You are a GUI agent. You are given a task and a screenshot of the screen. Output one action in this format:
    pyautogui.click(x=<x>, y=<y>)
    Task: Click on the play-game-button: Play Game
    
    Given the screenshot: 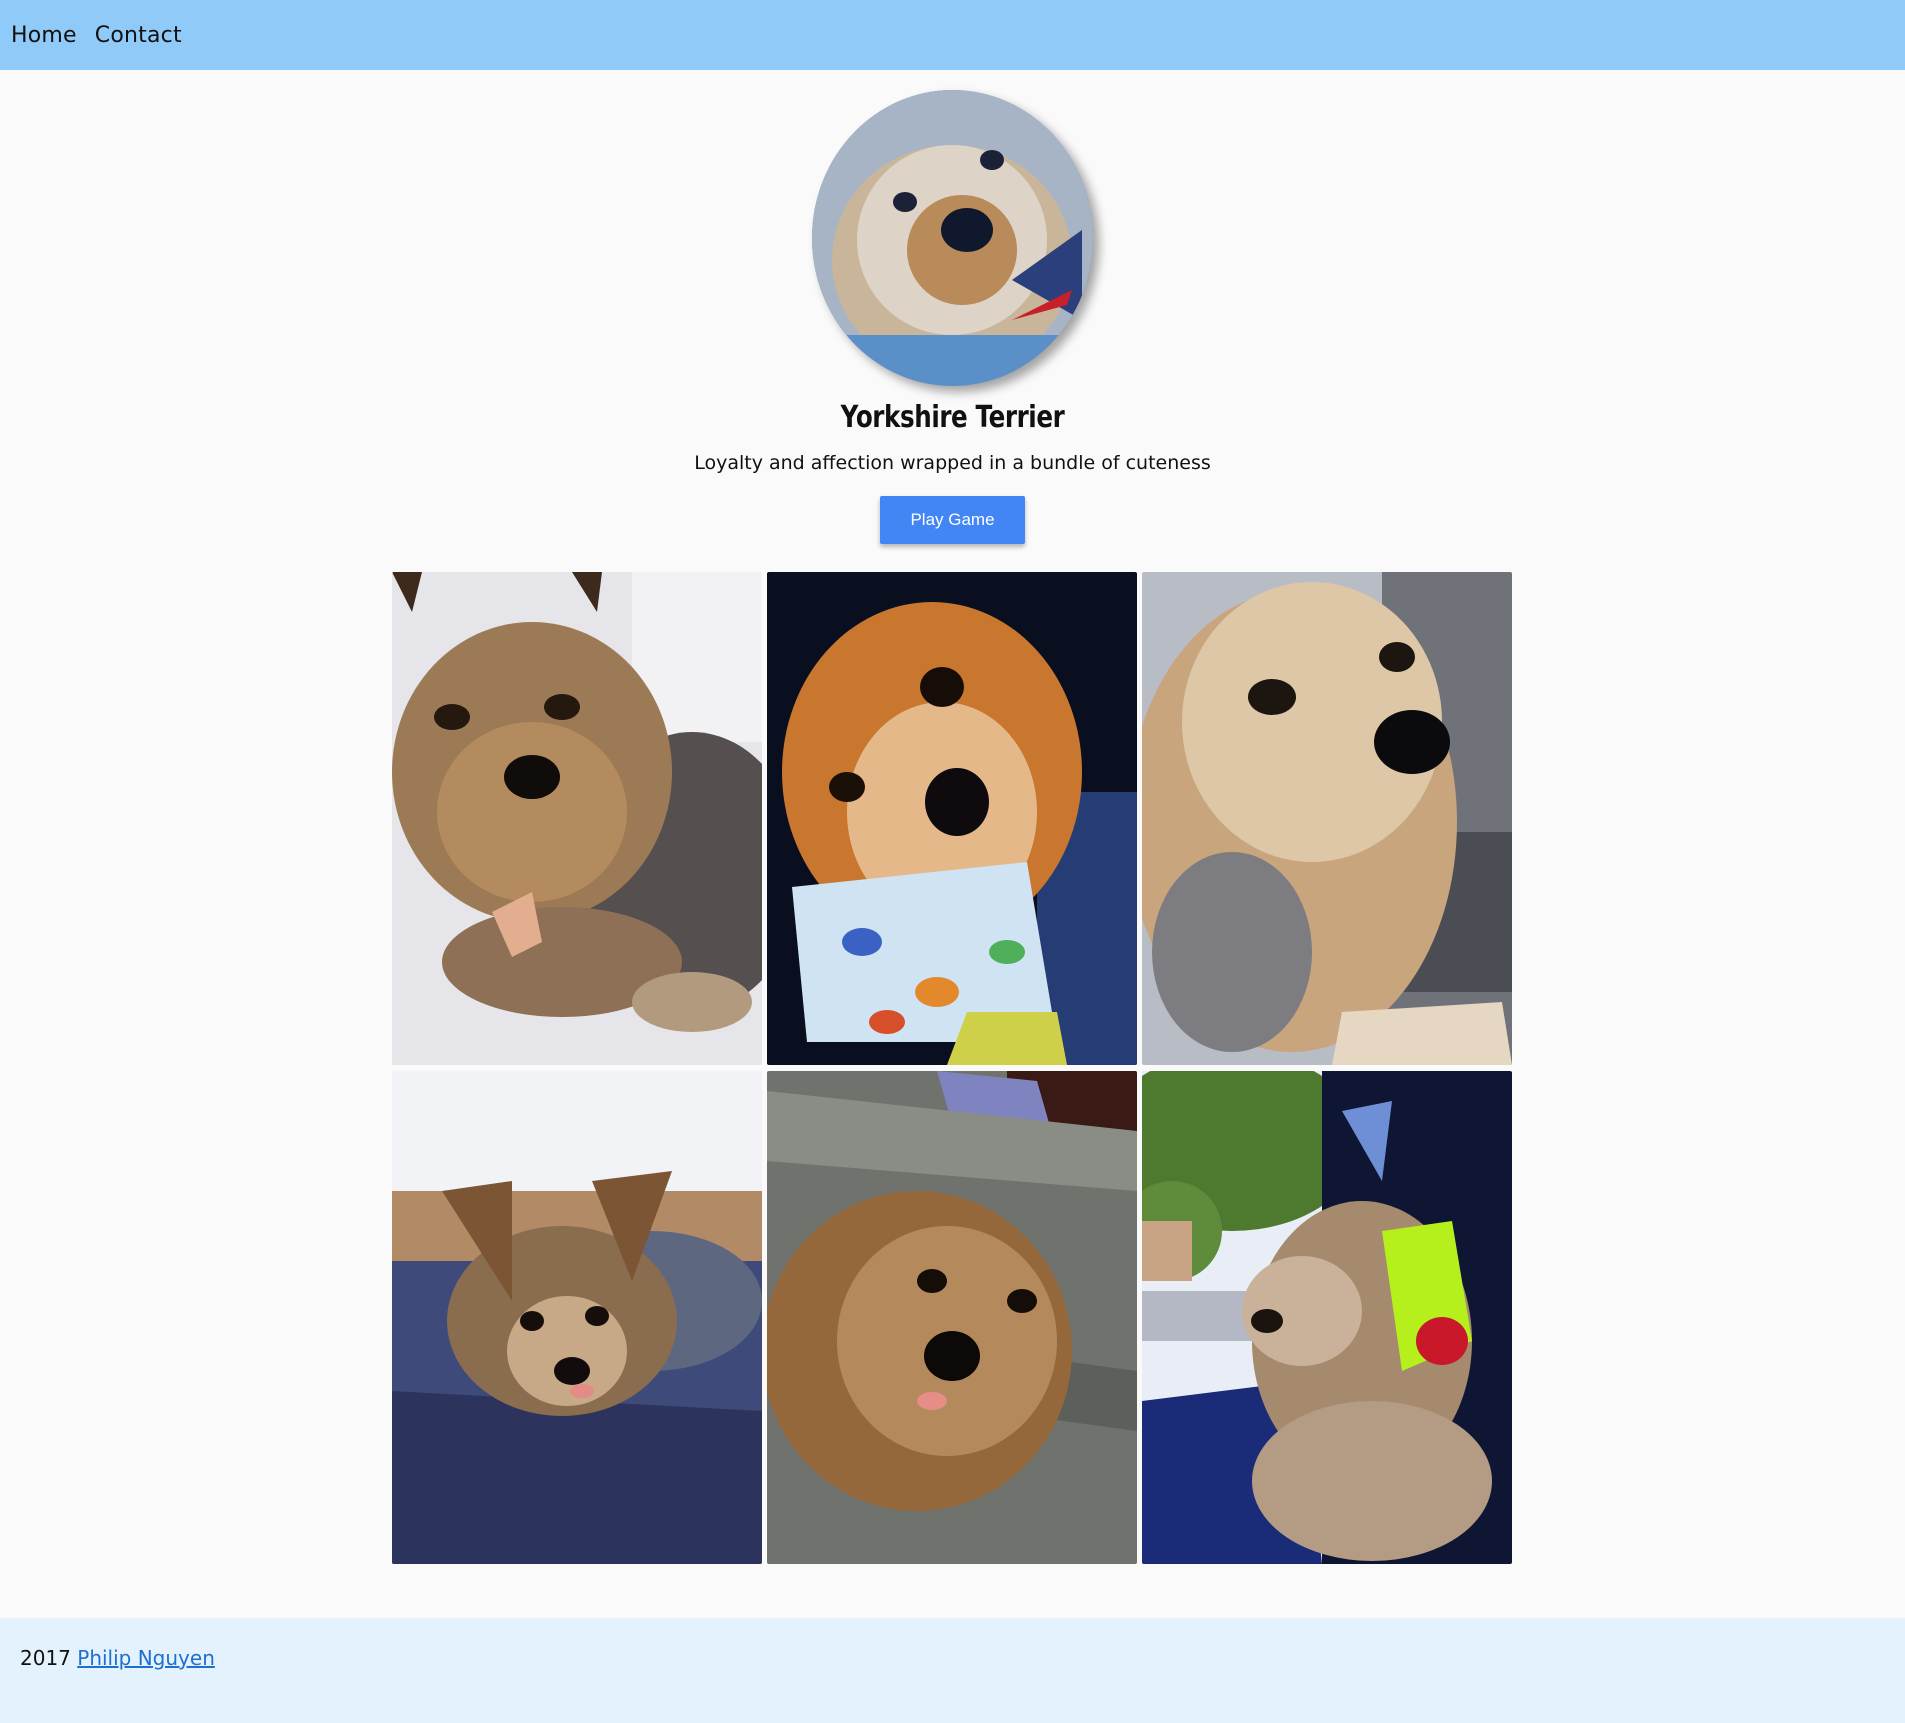 What is the action you would take?
    pyautogui.click(x=952, y=520)
    